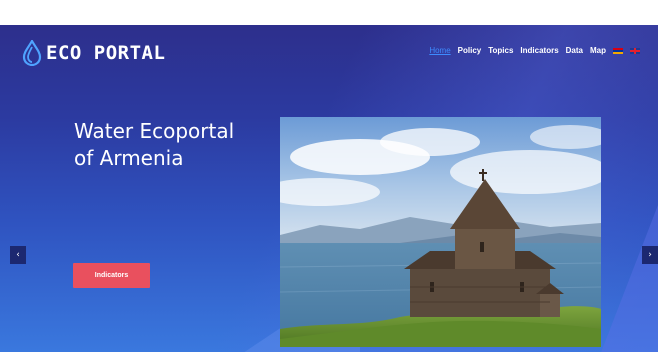 The image size is (658, 352). Describe the element at coordinates (439, 50) in the screenshot. I see `nav-item-home: Home` at that location.